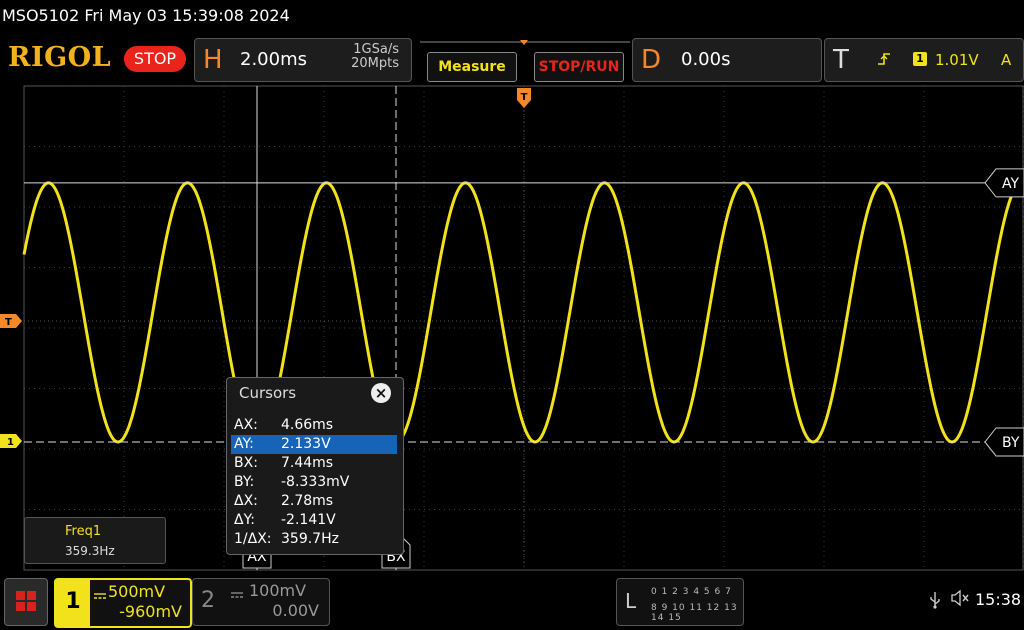 The image size is (1024, 630). Describe the element at coordinates (651, 60) in the screenshot. I see `delay-label: D` at that location.